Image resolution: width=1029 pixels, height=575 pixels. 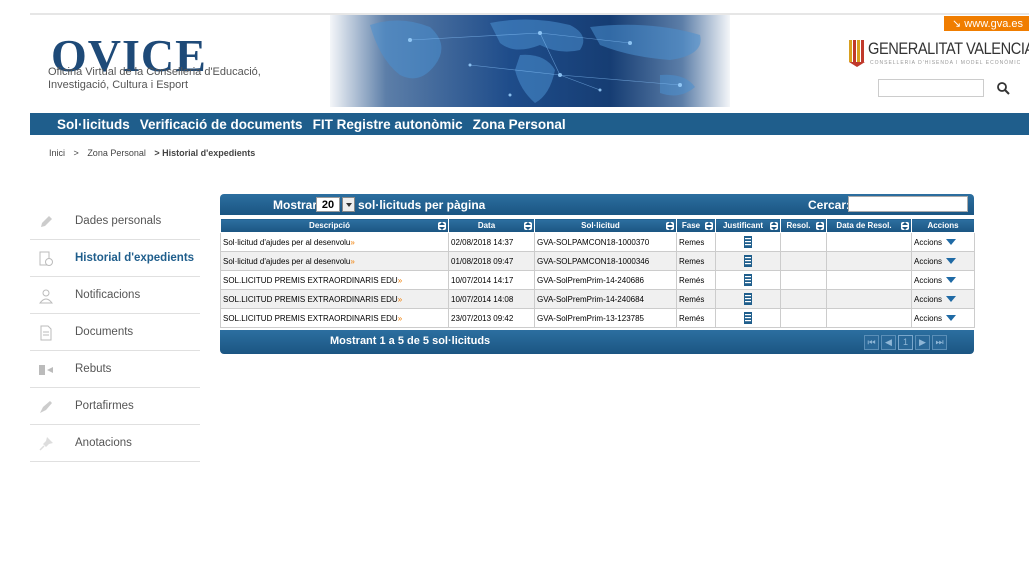 I want to click on nav-item-sollicituds: Sol·licituds, so click(x=93, y=124).